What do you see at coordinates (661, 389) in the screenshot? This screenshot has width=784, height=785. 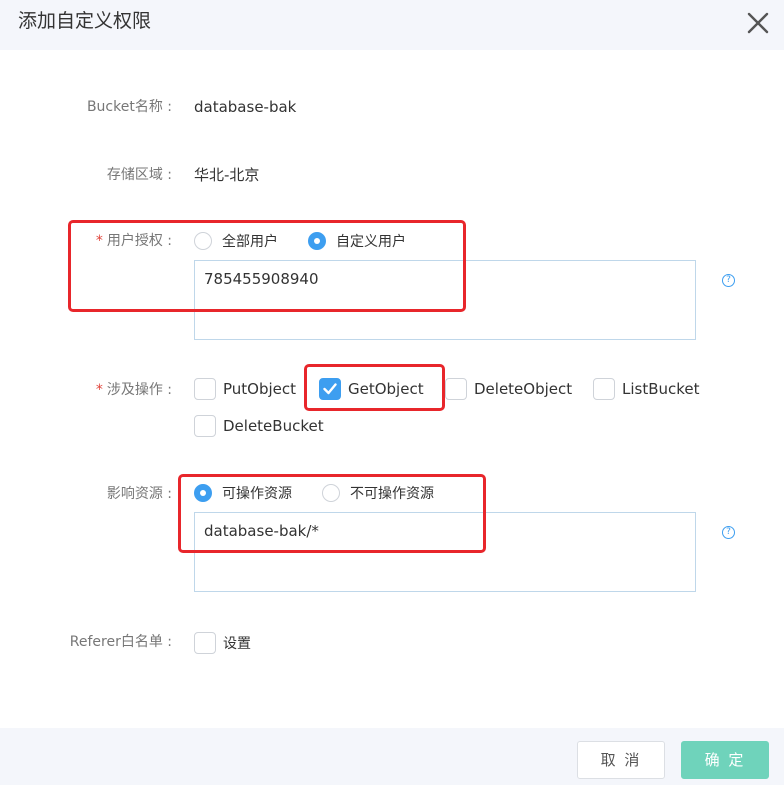 I see `checkbox-list-bucket-label: ListBucket` at bounding box center [661, 389].